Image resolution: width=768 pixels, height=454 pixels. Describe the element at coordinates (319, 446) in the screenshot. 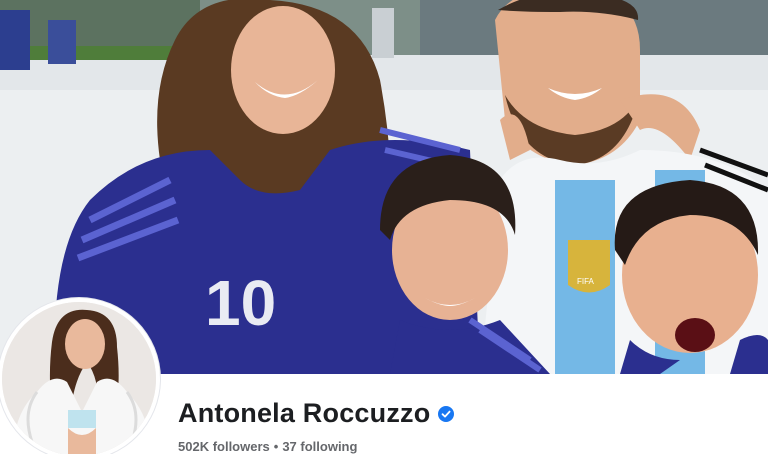

I see `following-count: 37 following` at that location.